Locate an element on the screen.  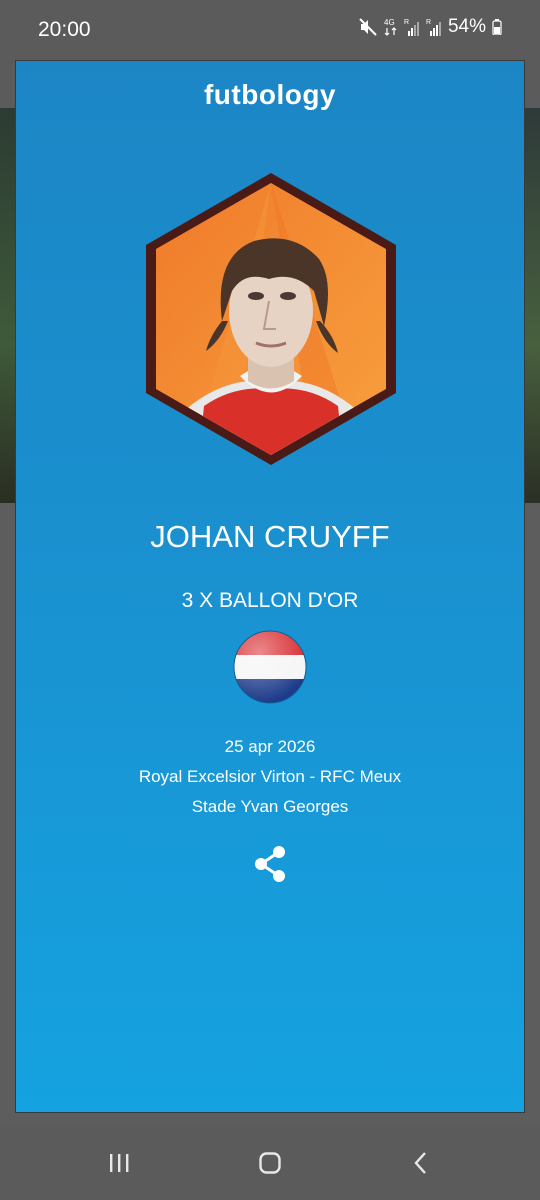
player-award: 3 X BALLON D'OR is located at coordinates (270, 600).